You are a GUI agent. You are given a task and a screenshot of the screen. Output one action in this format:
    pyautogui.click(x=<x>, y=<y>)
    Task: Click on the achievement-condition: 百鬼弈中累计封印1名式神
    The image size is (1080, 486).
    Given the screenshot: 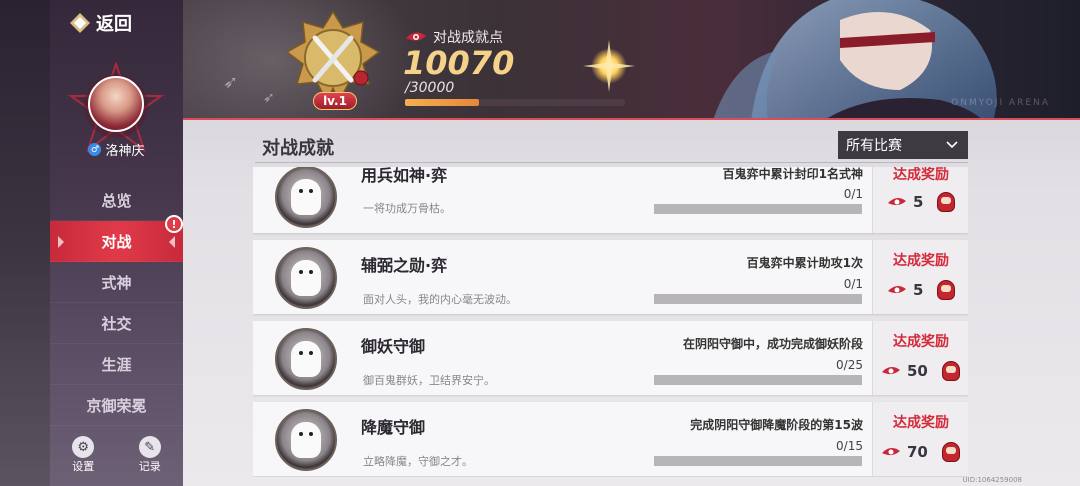 What is the action you would take?
    pyautogui.click(x=792, y=174)
    